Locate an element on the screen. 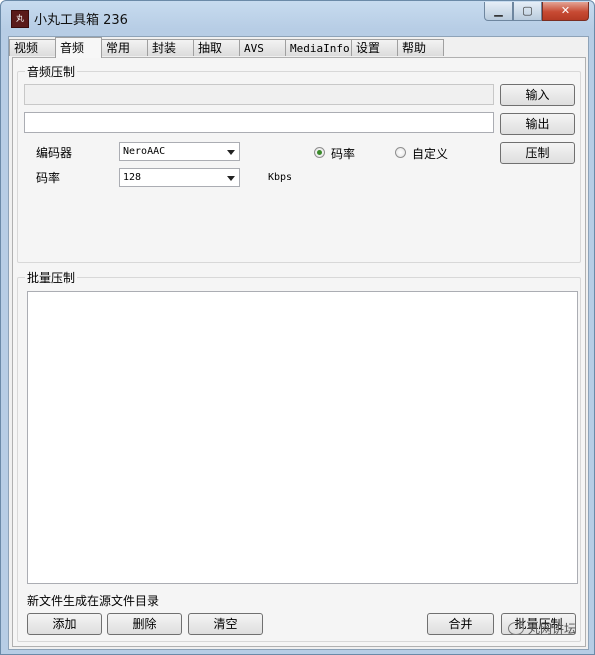 Image resolution: width=595 pixels, height=655 pixels. bitrate-select: 128 is located at coordinates (179, 177).